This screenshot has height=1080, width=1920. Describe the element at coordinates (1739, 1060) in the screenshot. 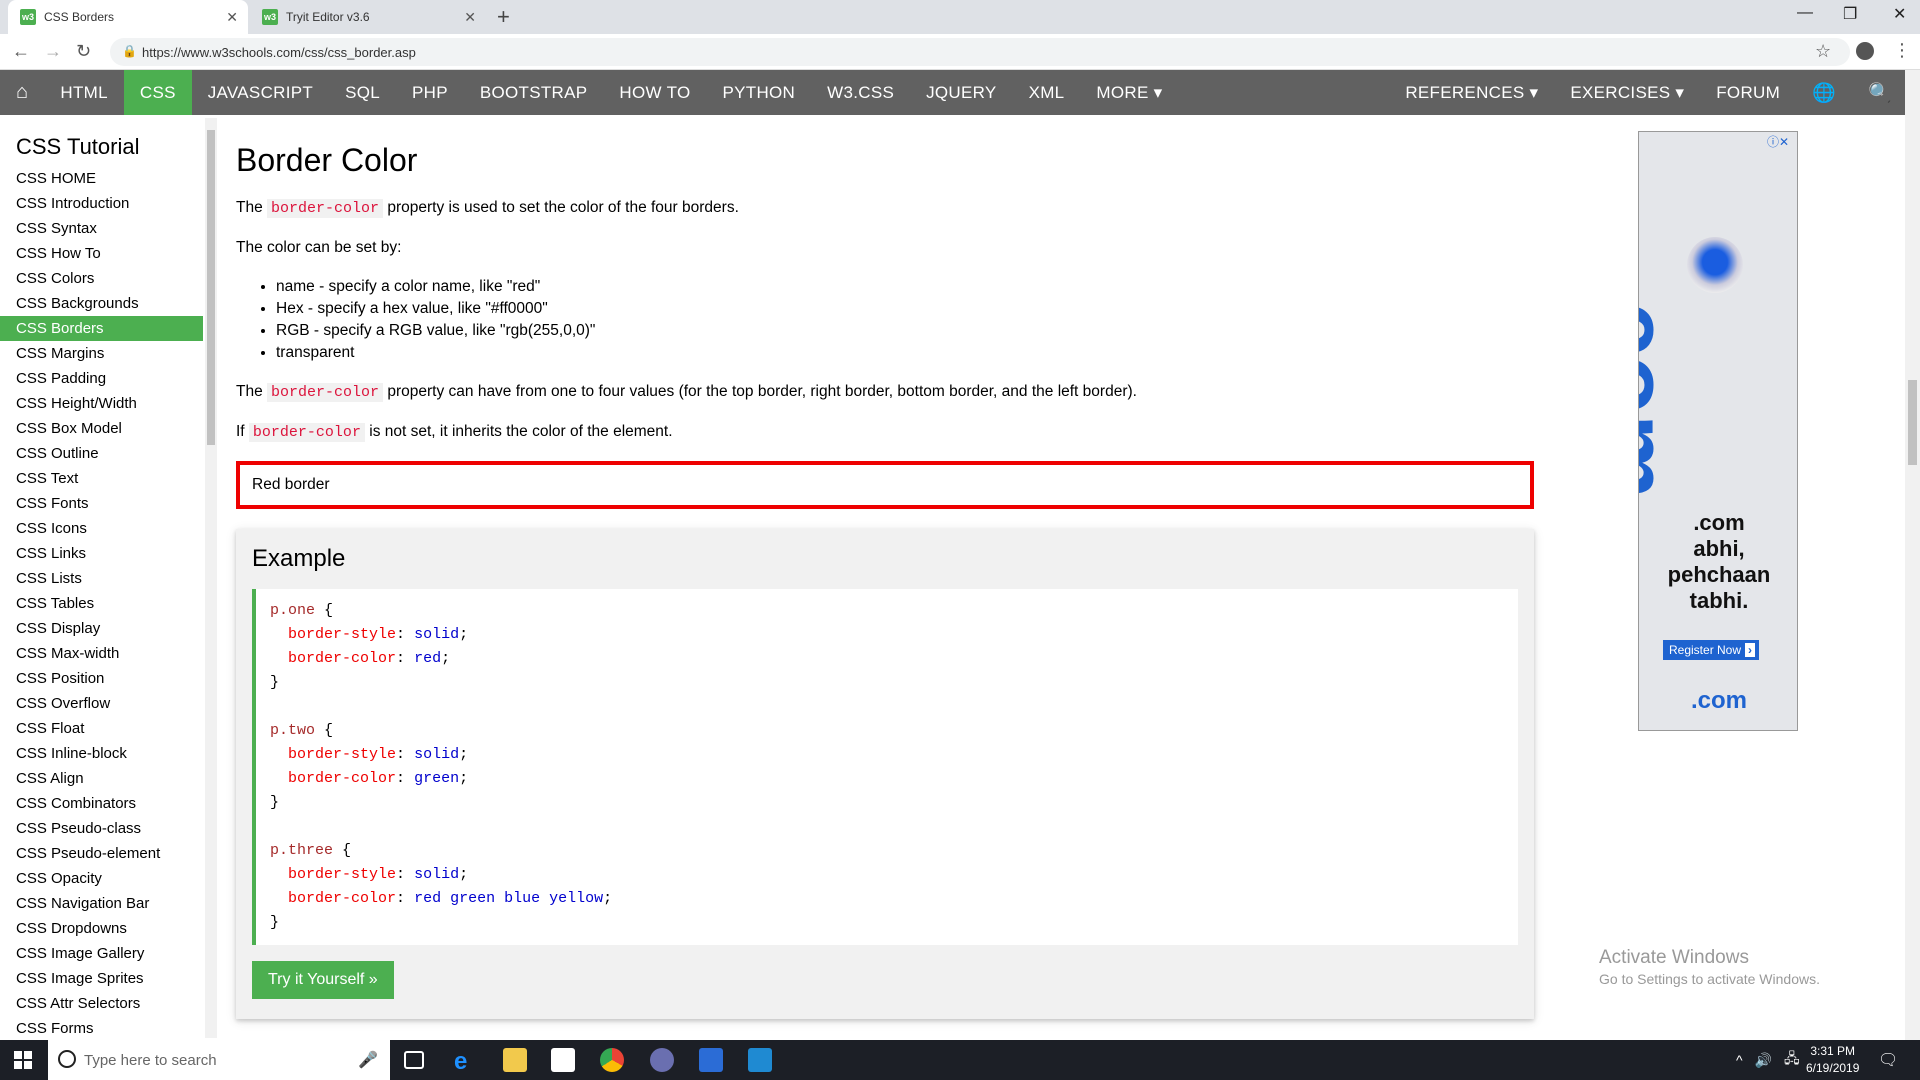

I see `chevron-up-icon: ^` at that location.